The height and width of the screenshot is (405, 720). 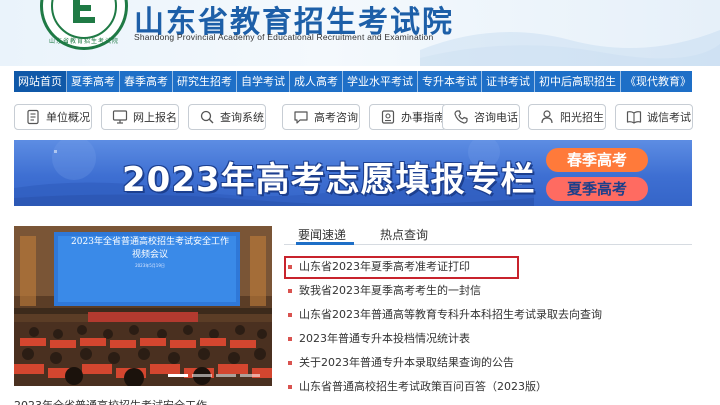 I want to click on quicklink-label: 办事指南, so click(x=423, y=117).